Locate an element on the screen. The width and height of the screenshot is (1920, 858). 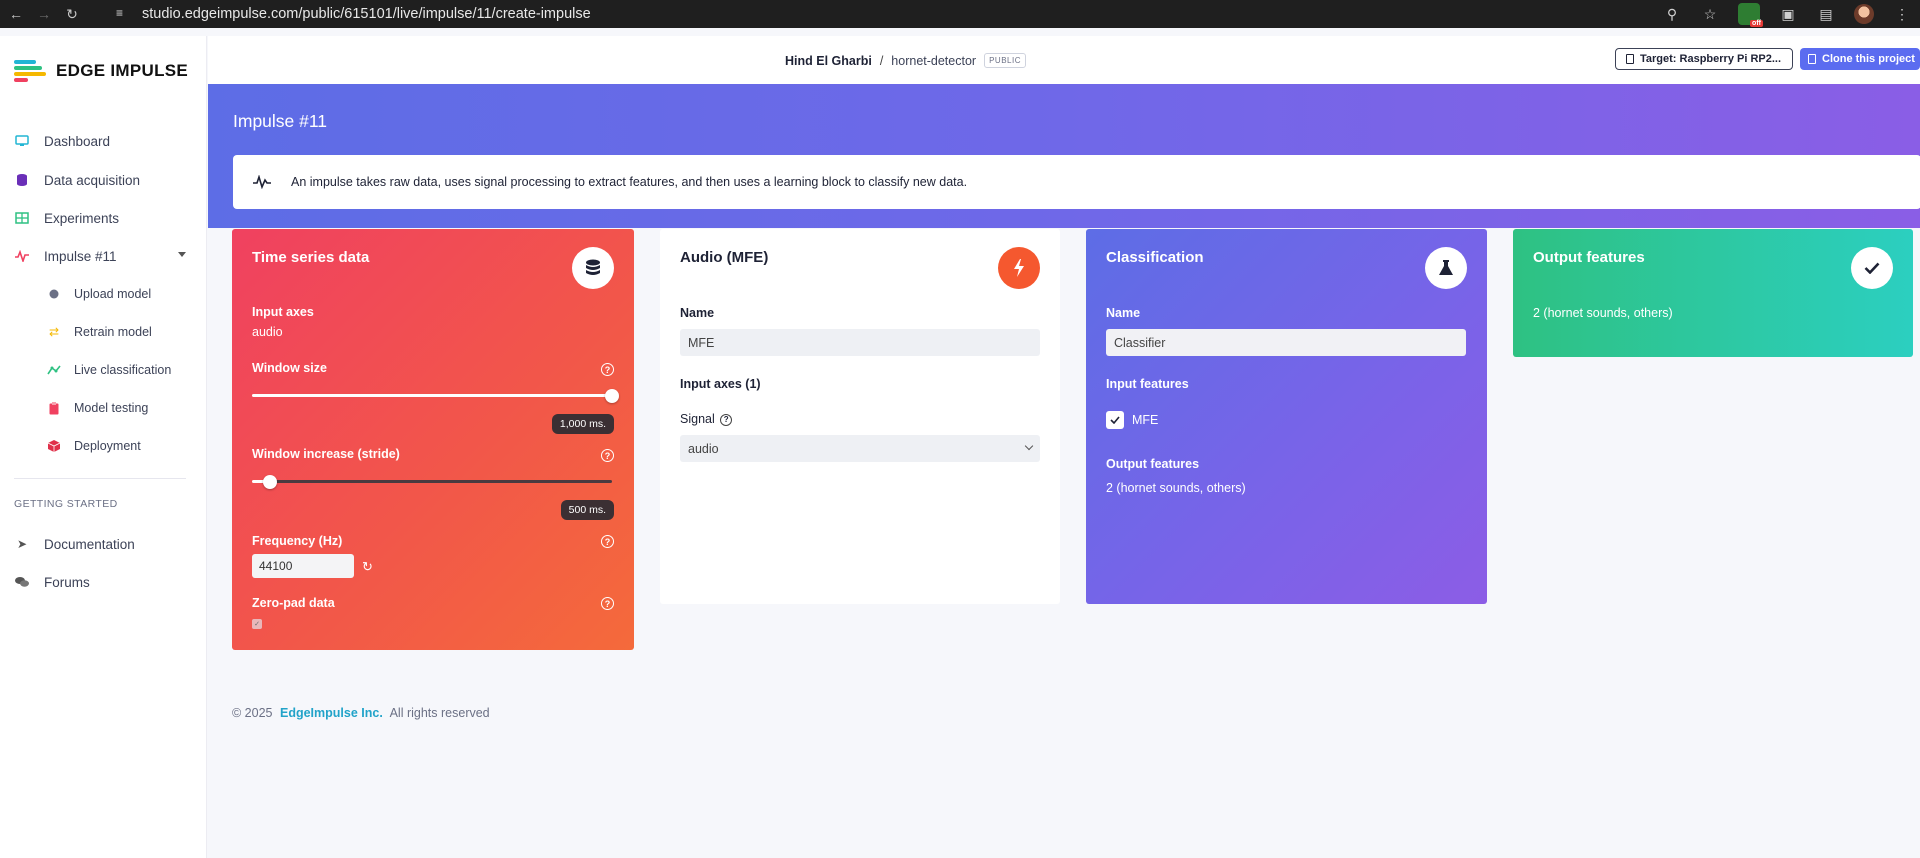
frequency-input: 44100 is located at coordinates (303, 566).